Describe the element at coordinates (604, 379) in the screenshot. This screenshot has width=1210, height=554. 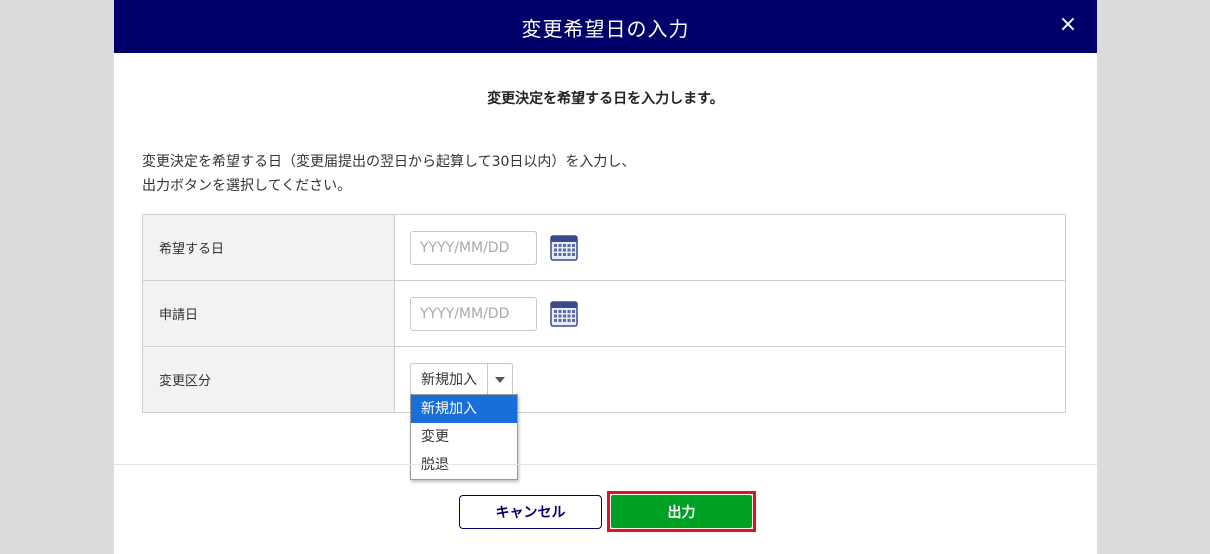
I see `form-row-change-type: 変更区分 新規加入` at that location.